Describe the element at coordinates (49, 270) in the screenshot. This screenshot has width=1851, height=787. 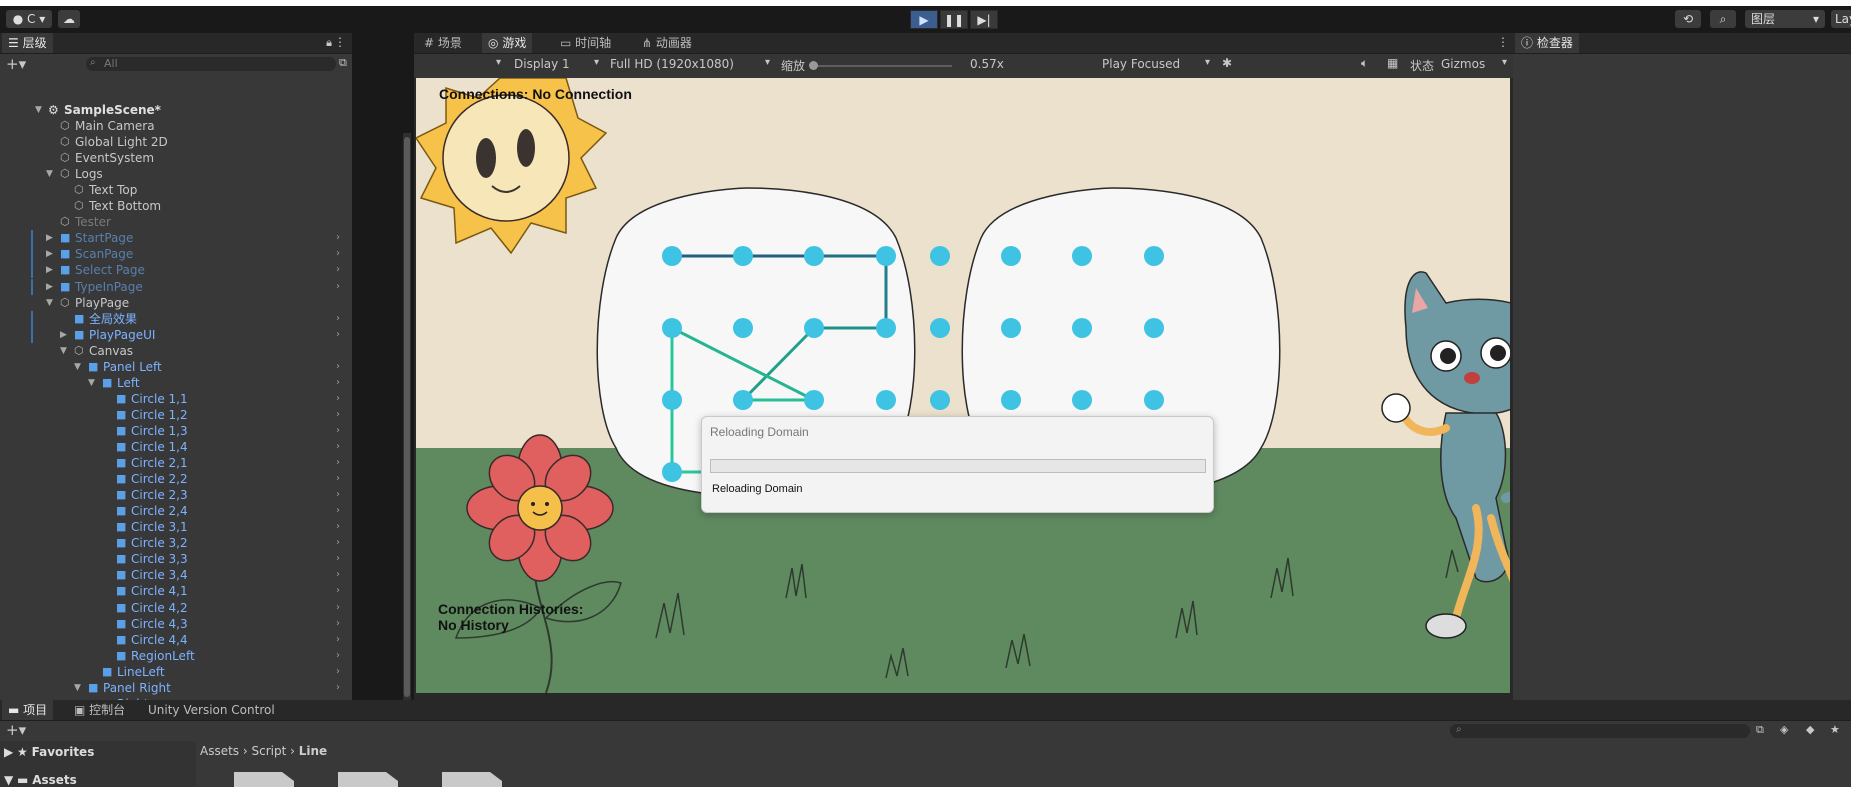
I see `collapse-arrow-icon: ▶` at that location.